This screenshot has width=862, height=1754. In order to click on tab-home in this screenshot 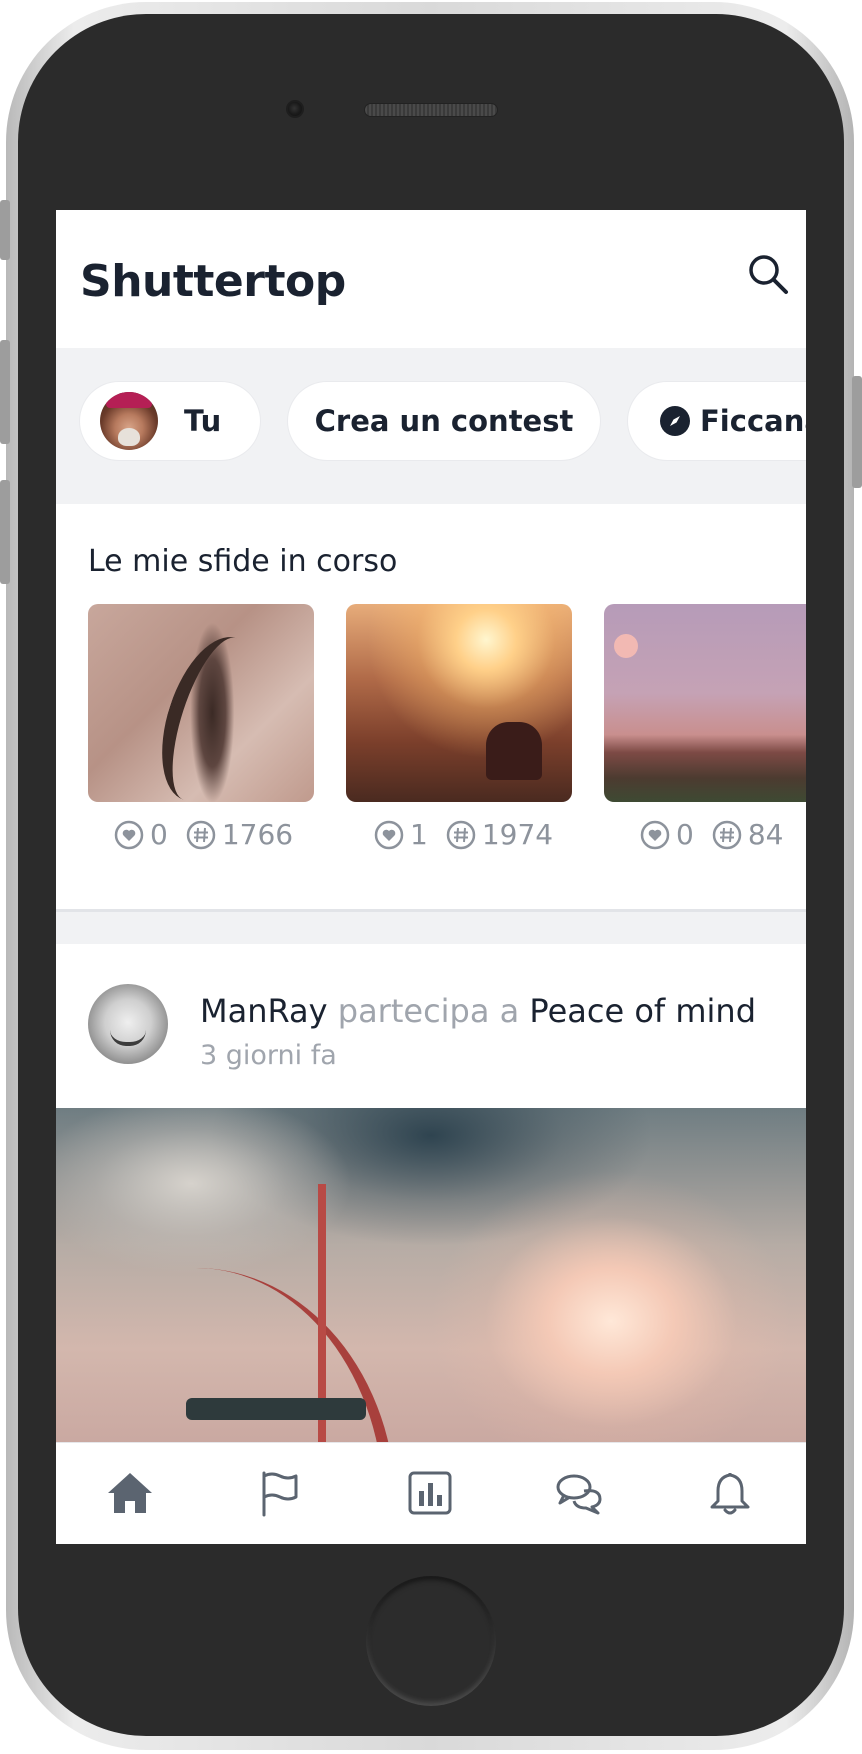, I will do `click(130, 1493)`.